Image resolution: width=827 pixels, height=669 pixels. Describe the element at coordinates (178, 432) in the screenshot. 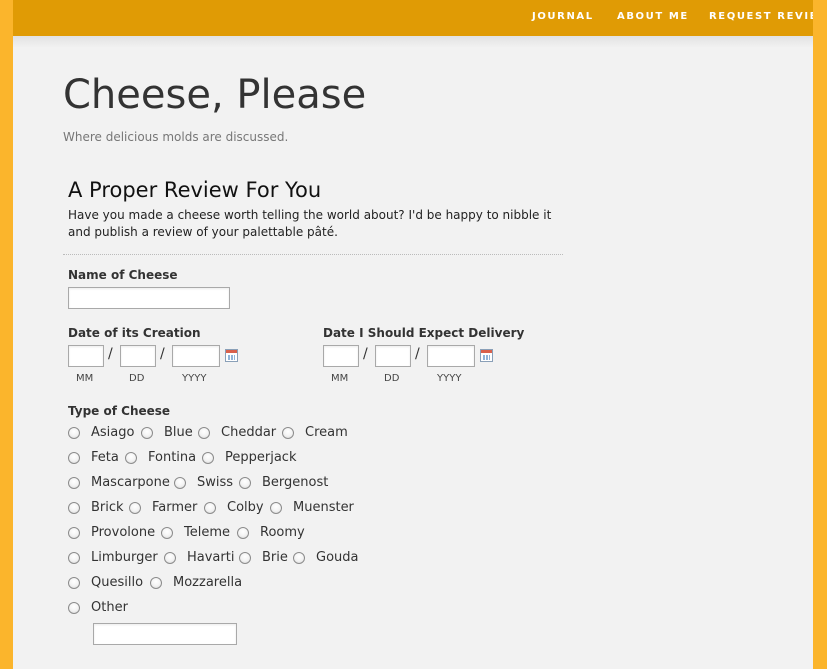

I see `radio-label: Blue` at that location.